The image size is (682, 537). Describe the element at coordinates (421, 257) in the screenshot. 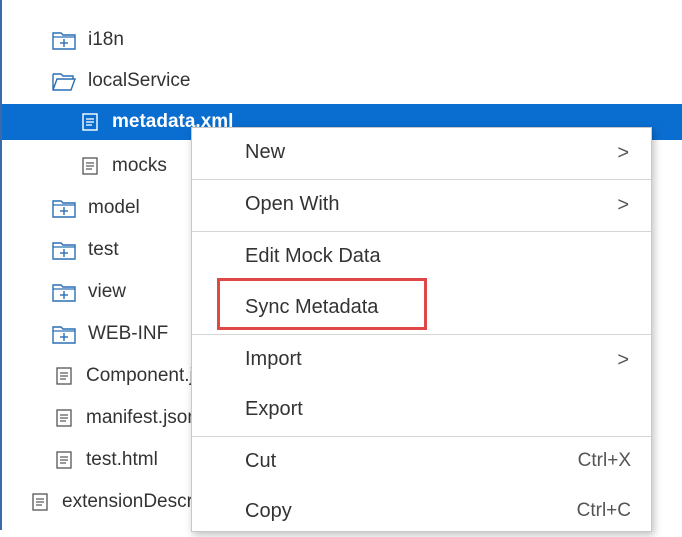

I see `menu-item-edit-mock-data: Edit Mock Data` at that location.